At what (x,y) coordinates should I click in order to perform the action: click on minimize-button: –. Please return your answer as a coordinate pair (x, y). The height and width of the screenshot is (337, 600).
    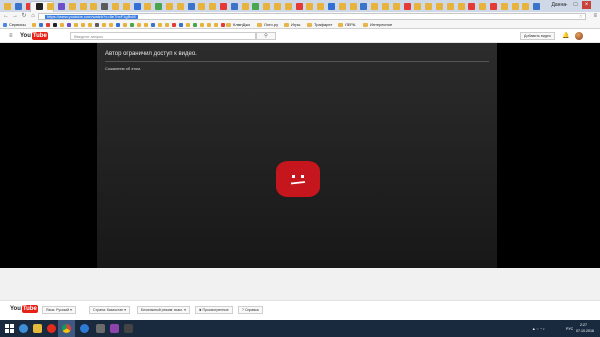
    Looking at the image, I should click on (565, 5).